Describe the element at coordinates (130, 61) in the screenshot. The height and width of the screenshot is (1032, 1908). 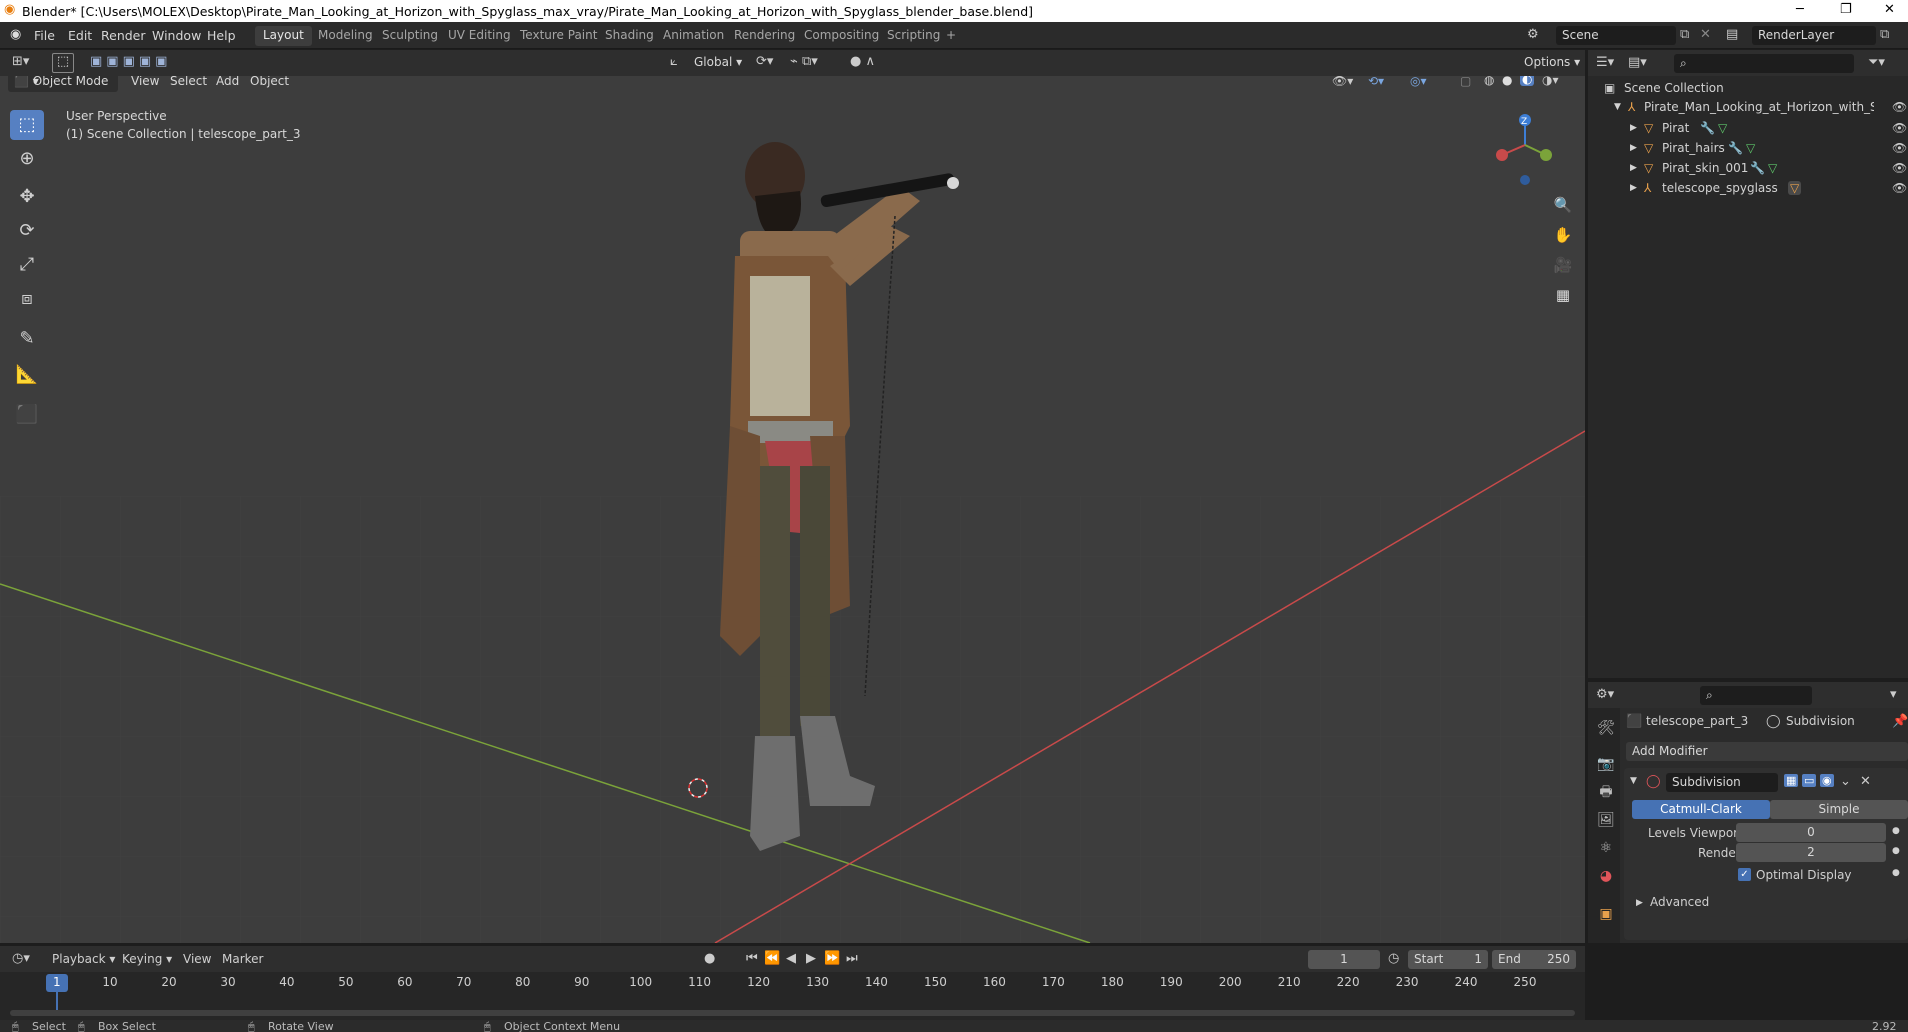
I see `select-mode-icons: ▣▣▣▣▣` at that location.